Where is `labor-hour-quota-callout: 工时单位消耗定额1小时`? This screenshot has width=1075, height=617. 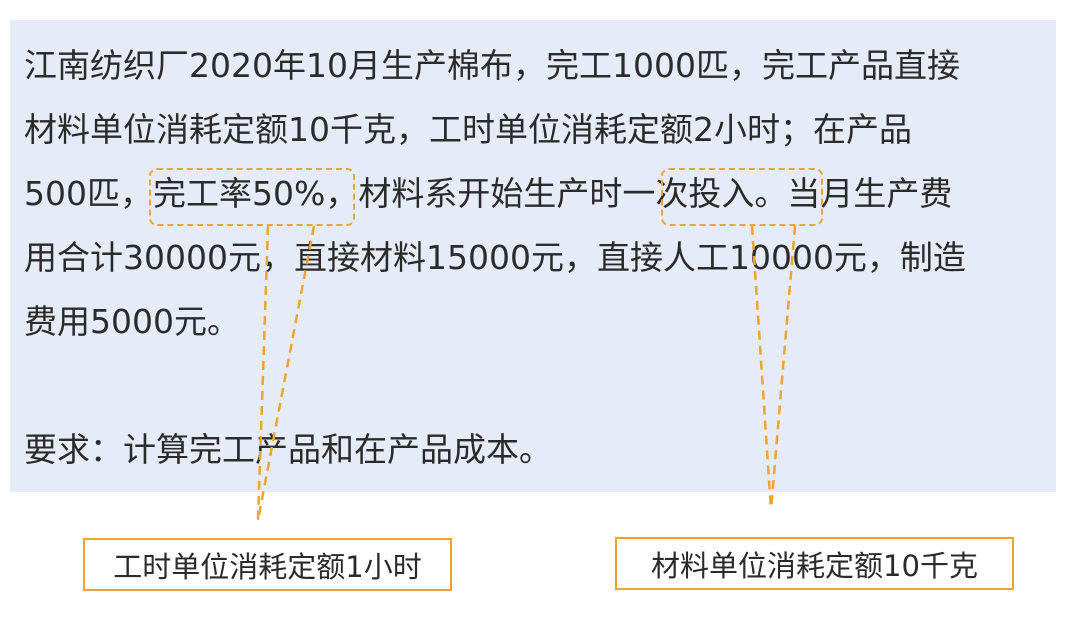 labor-hour-quota-callout: 工时单位消耗定额1小时 is located at coordinates (267, 564).